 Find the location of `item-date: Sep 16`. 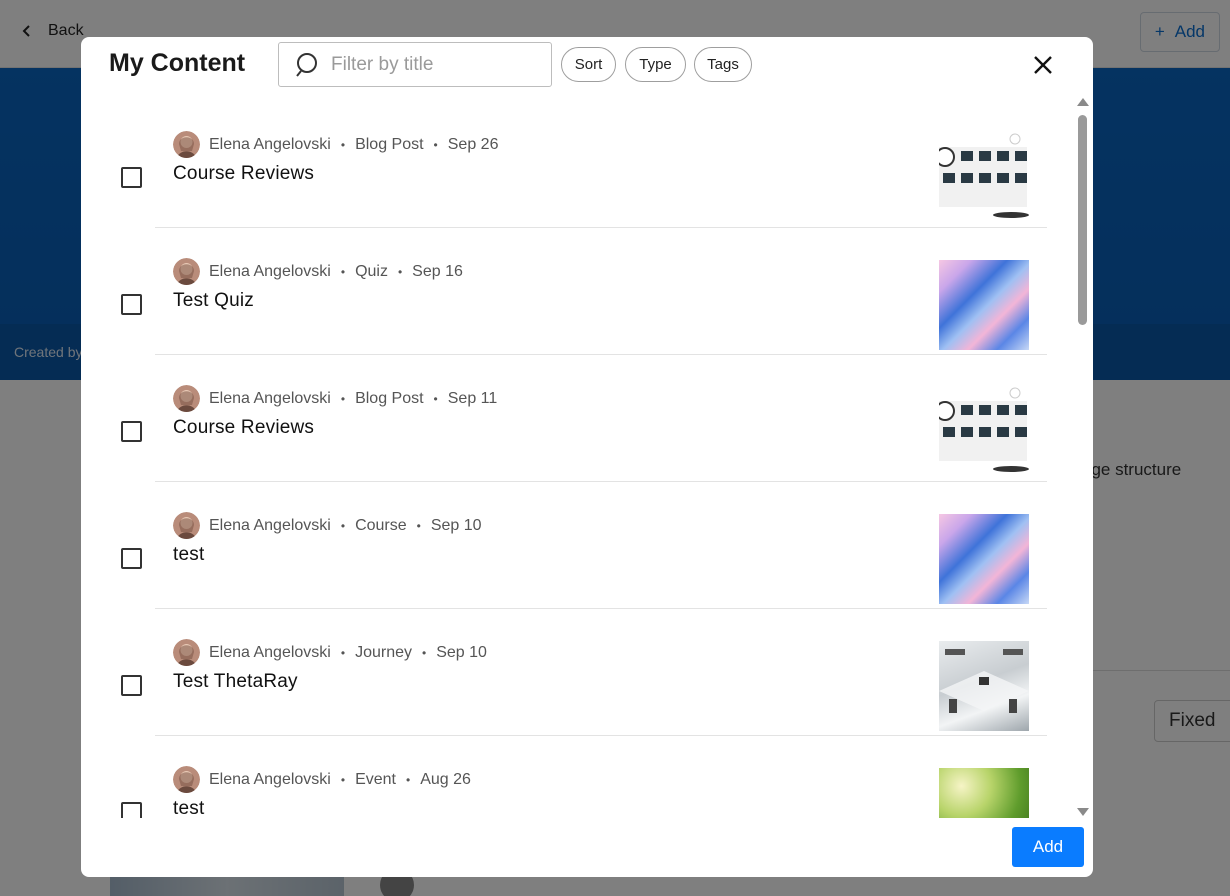

item-date: Sep 16 is located at coordinates (437, 271).